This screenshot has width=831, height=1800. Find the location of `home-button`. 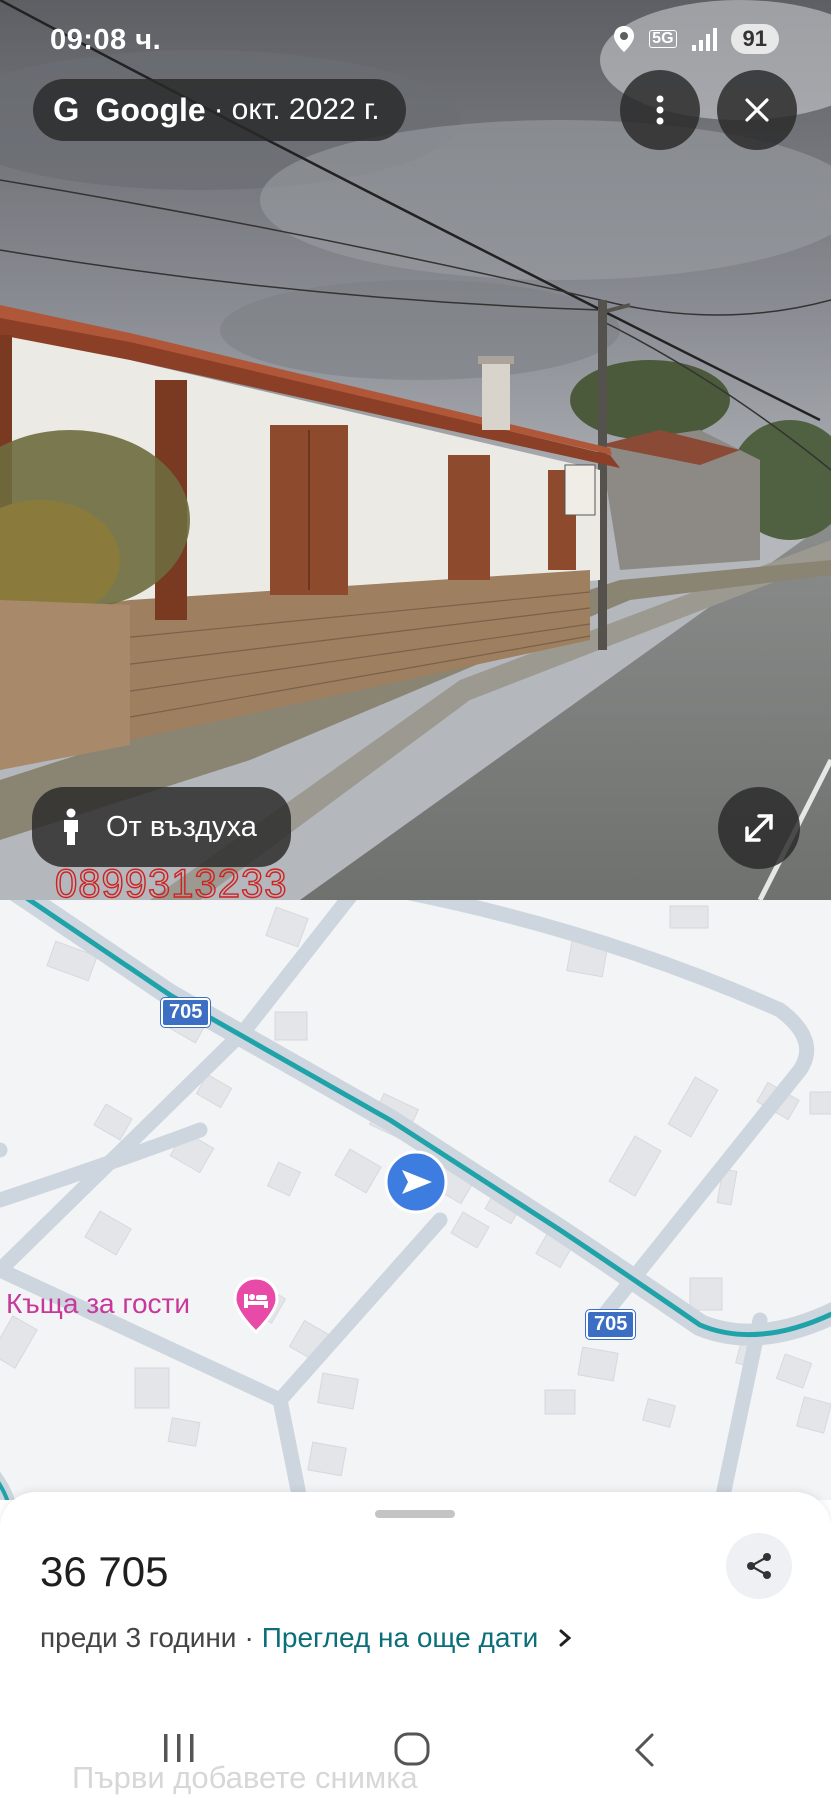

home-button is located at coordinates (412, 1751).